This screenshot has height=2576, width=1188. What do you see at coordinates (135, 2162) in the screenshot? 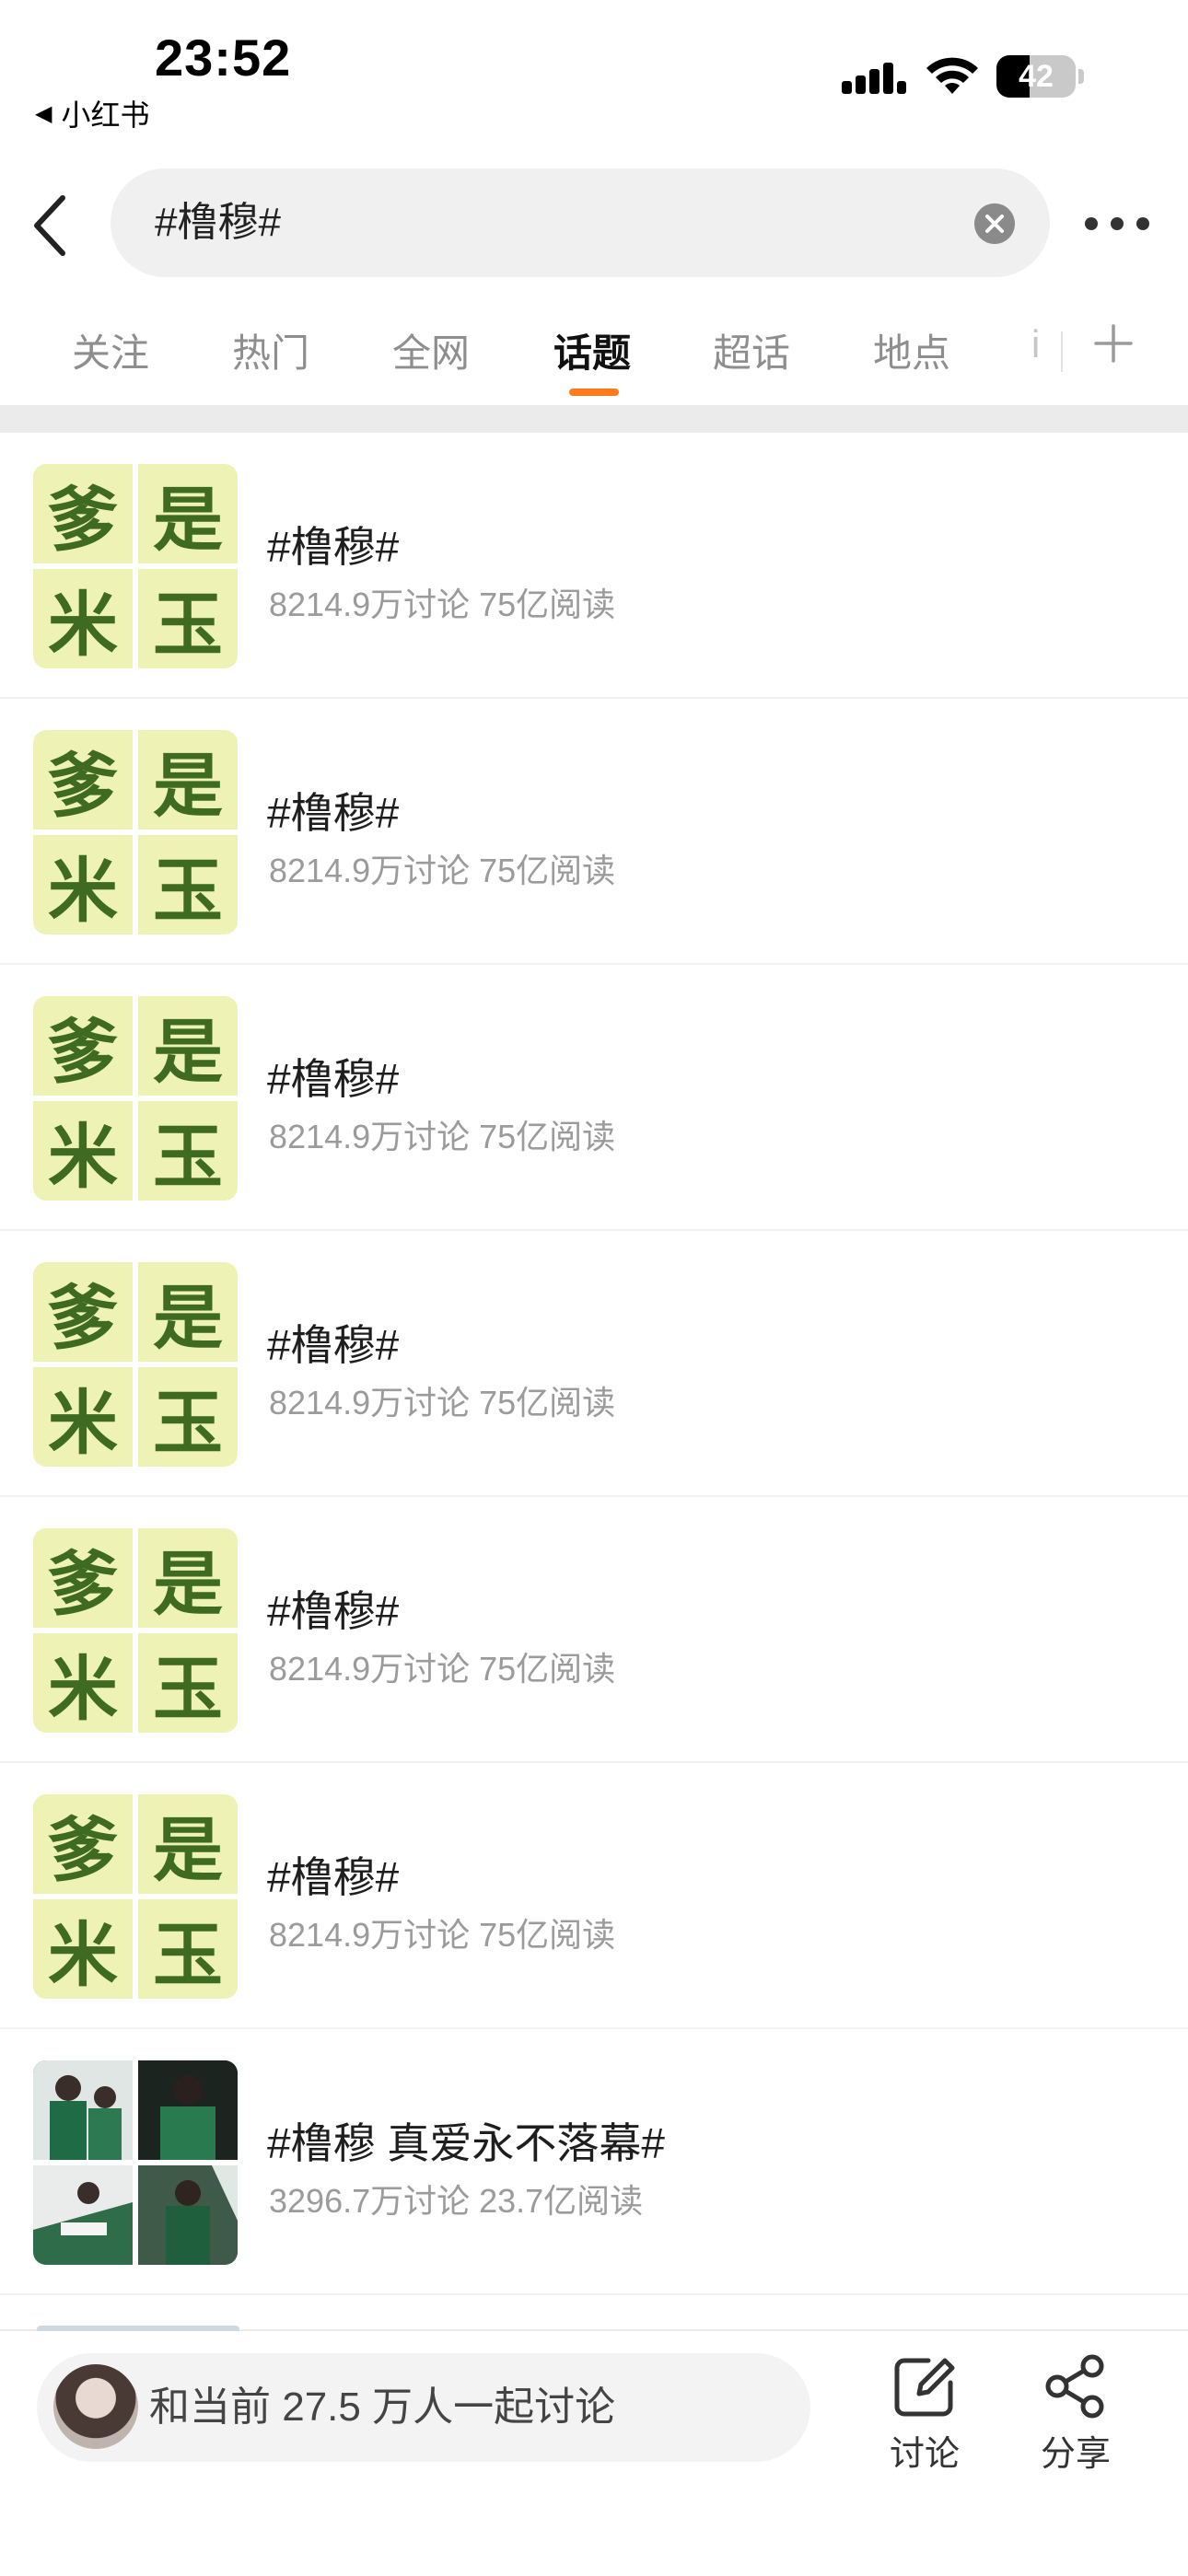
I see `topic-photo-thumbnail` at bounding box center [135, 2162].